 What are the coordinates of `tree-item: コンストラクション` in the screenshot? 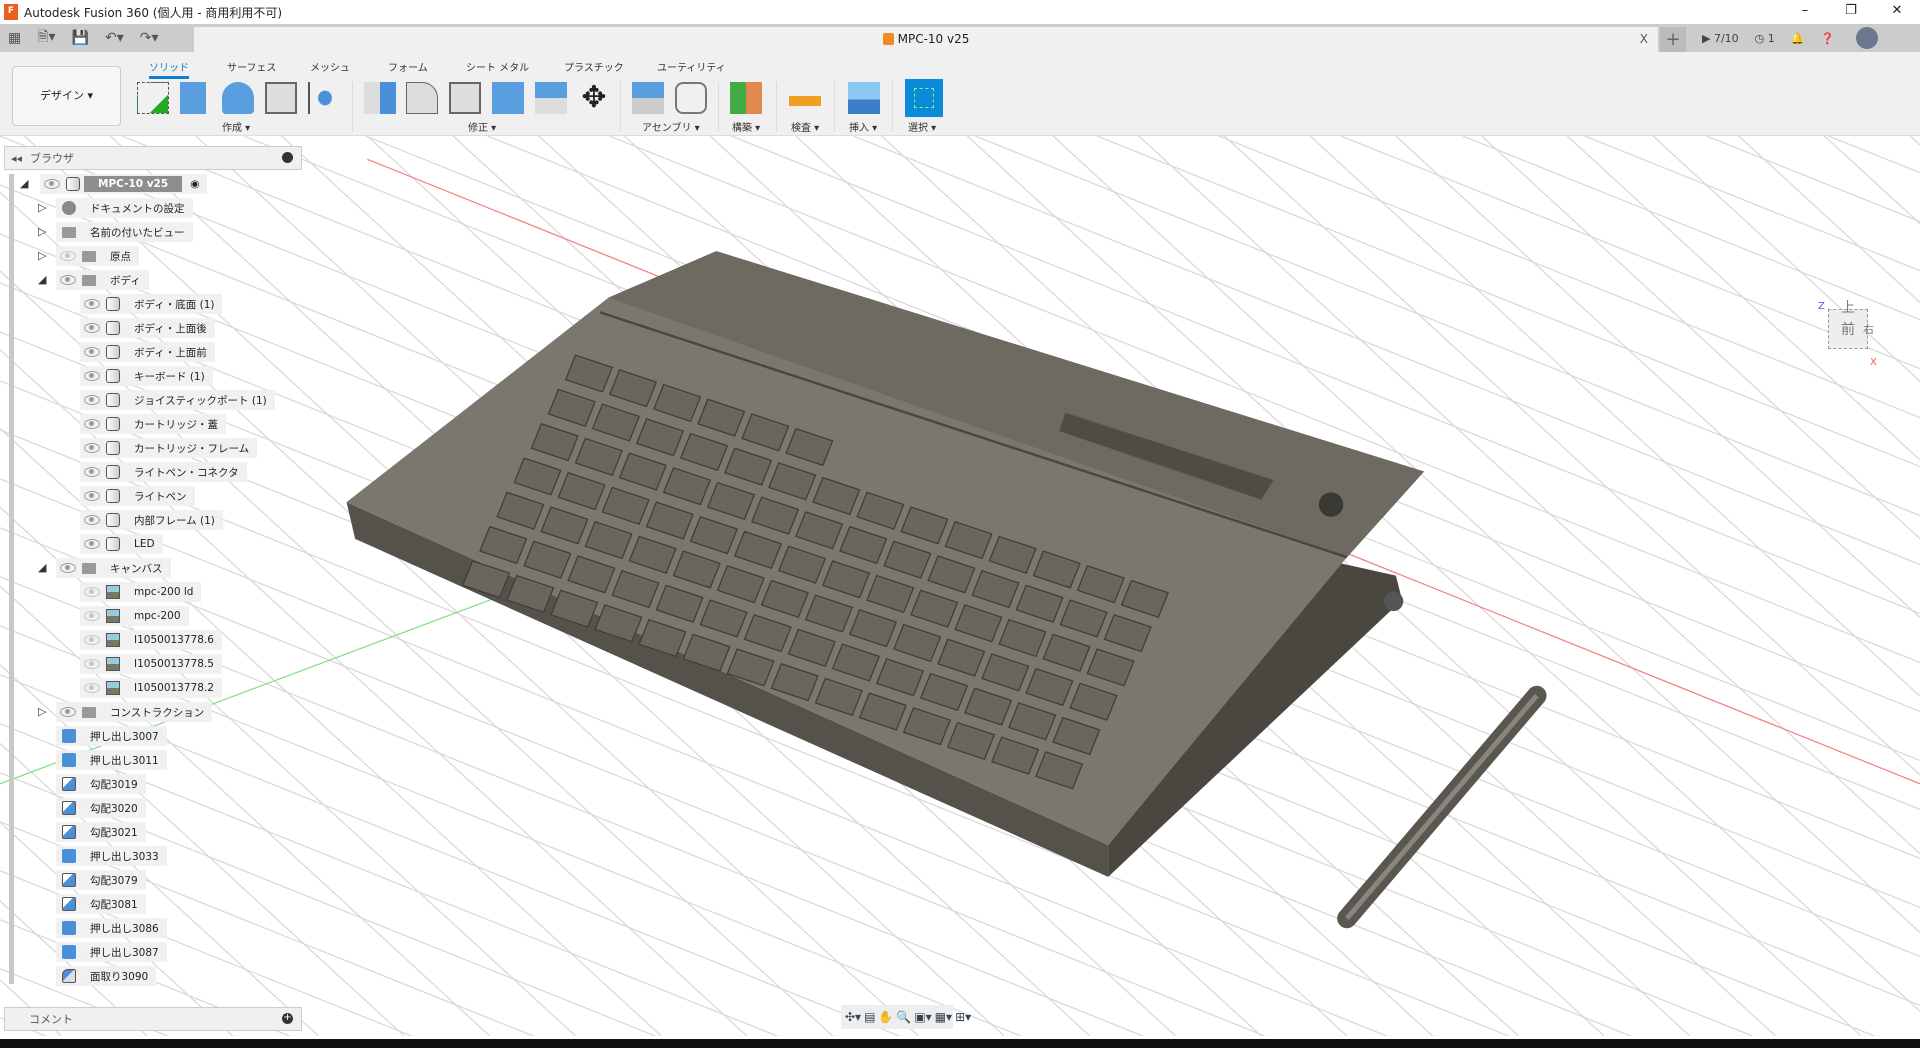 It's located at (134, 712).